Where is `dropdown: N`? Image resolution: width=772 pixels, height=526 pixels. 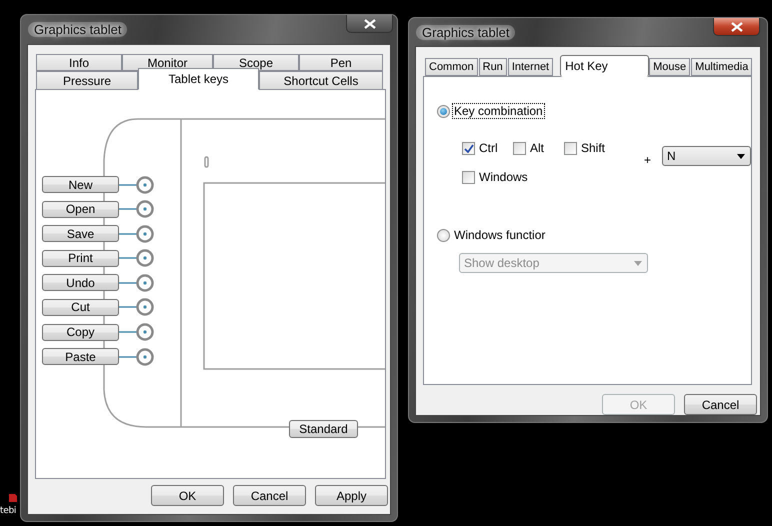
dropdown: N is located at coordinates (706, 156).